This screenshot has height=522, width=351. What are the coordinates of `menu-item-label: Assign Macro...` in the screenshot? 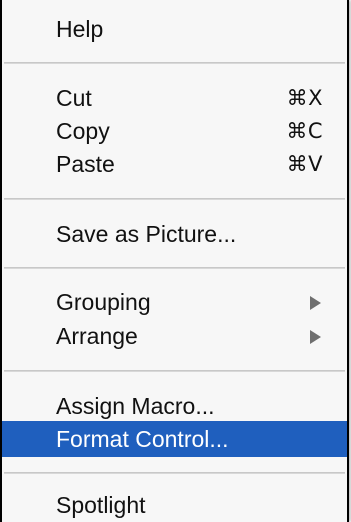 It's located at (135, 406).